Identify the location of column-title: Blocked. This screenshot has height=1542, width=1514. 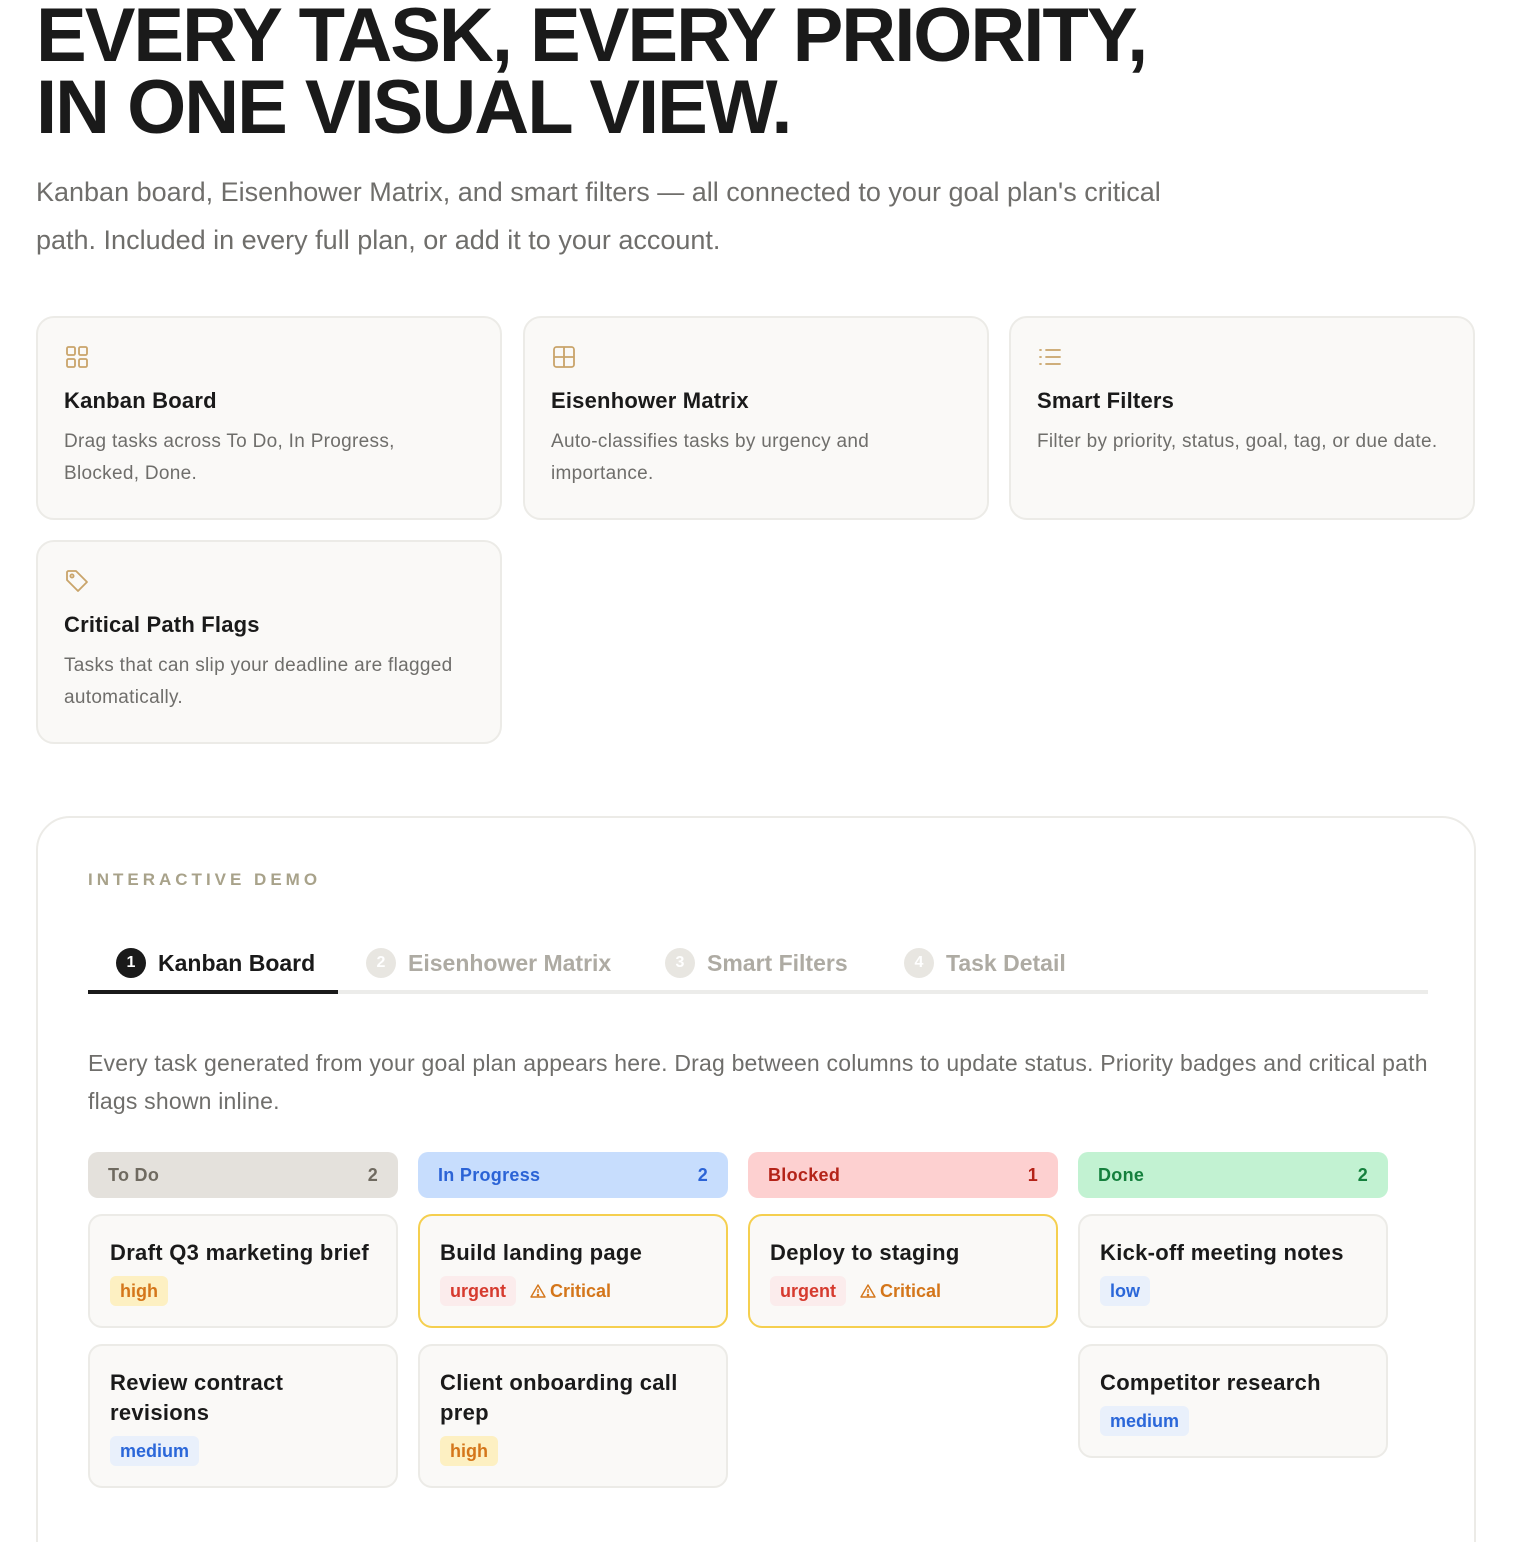
(804, 1174).